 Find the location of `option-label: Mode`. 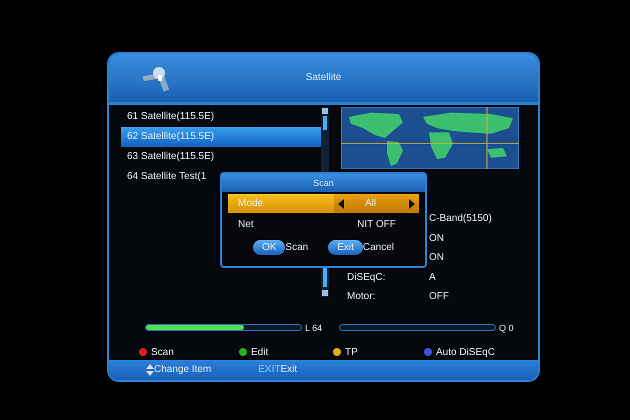

option-label: Mode is located at coordinates (250, 203).